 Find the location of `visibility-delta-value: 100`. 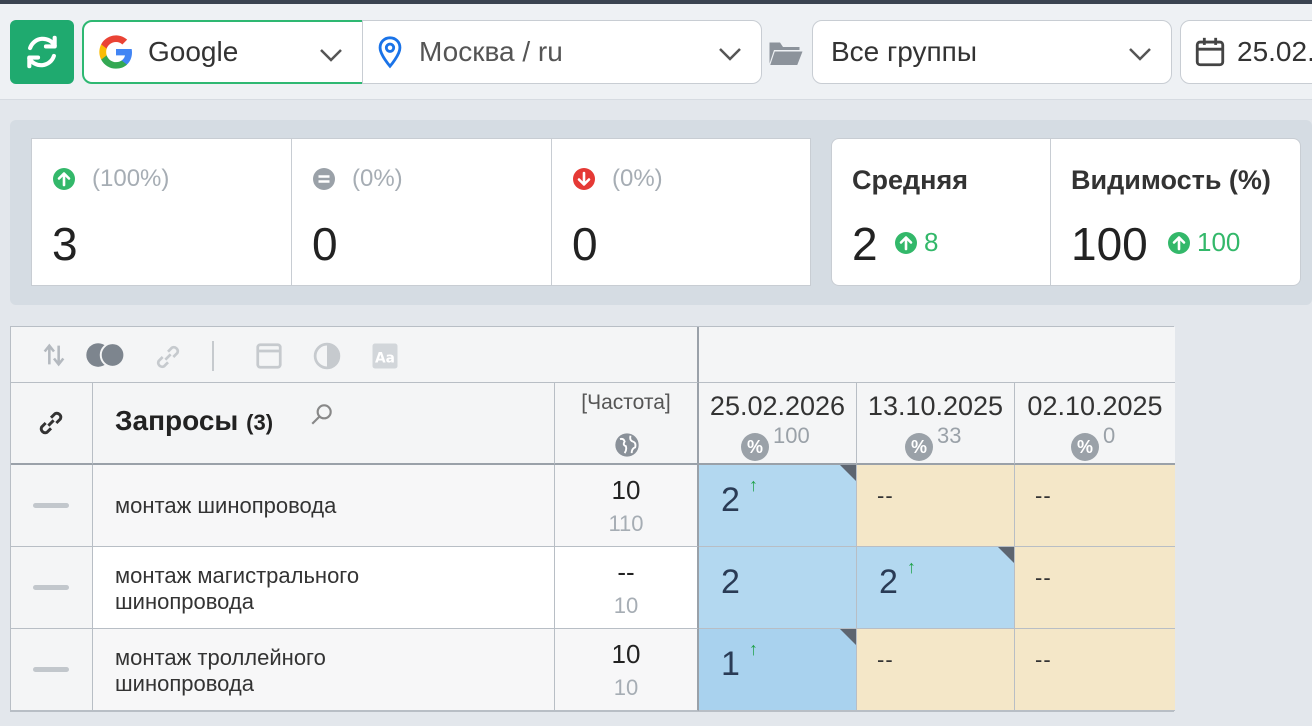

visibility-delta-value: 100 is located at coordinates (1219, 242).